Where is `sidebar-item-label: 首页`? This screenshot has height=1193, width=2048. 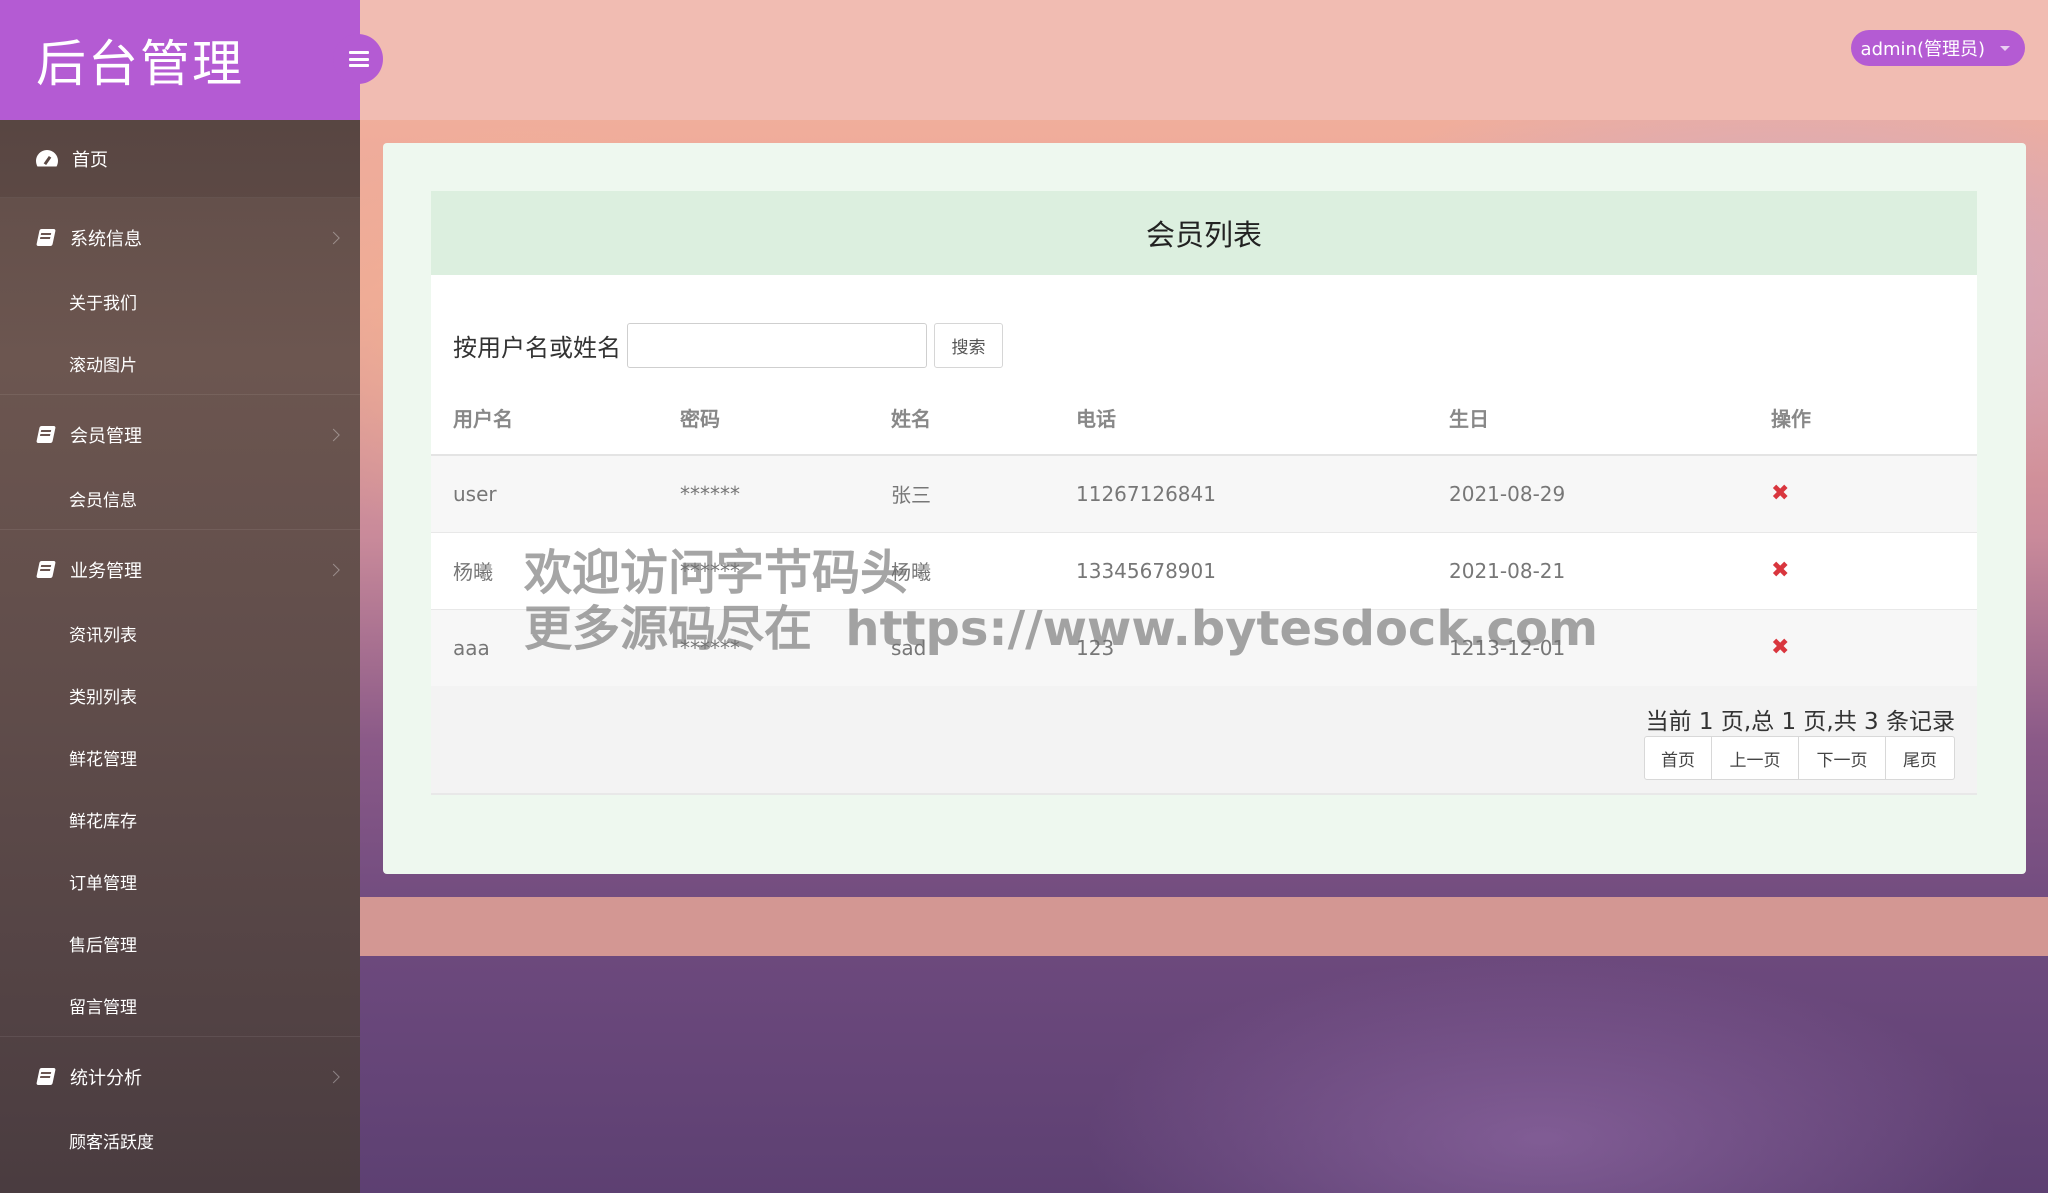
sidebar-item-label: 首页 is located at coordinates (90, 160).